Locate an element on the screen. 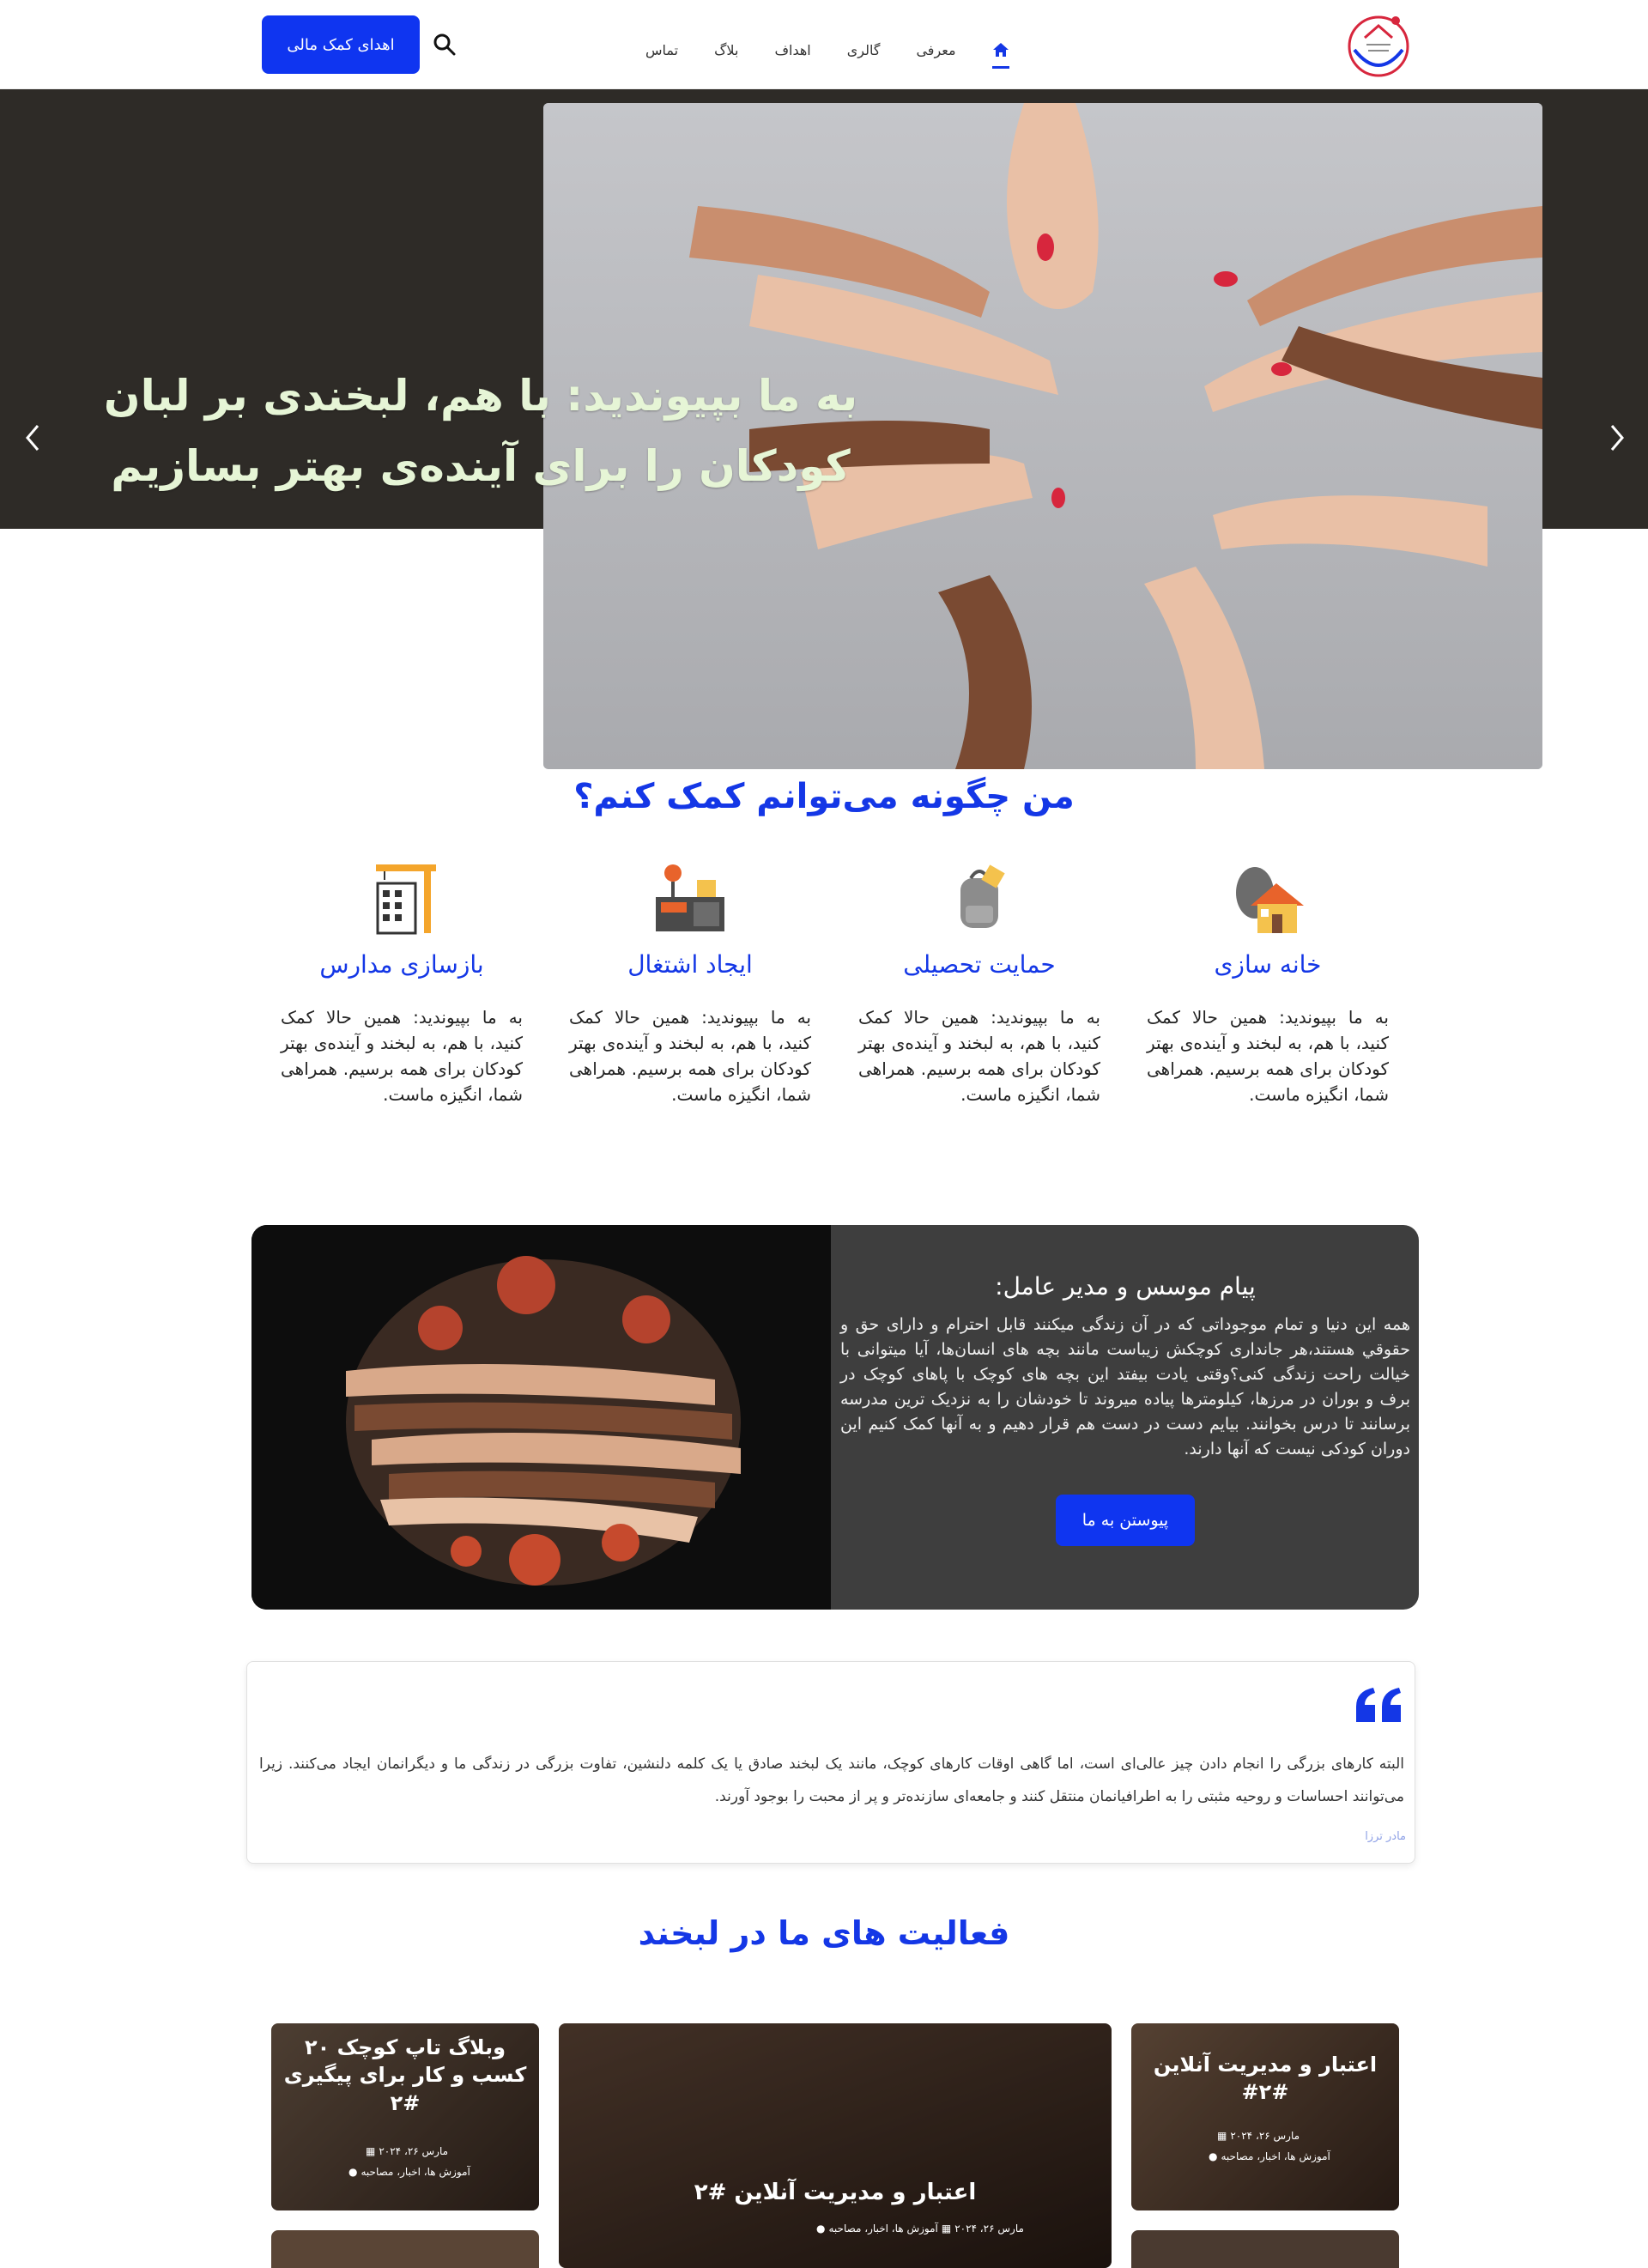  nav-blog: بلاگ is located at coordinates (726, 50).